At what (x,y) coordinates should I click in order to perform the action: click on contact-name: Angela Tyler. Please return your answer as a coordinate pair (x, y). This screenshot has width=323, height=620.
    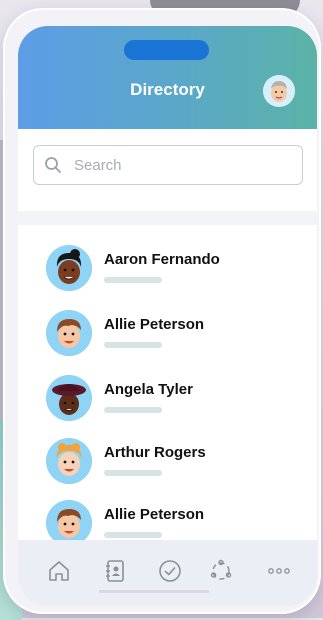
    Looking at the image, I should click on (148, 389).